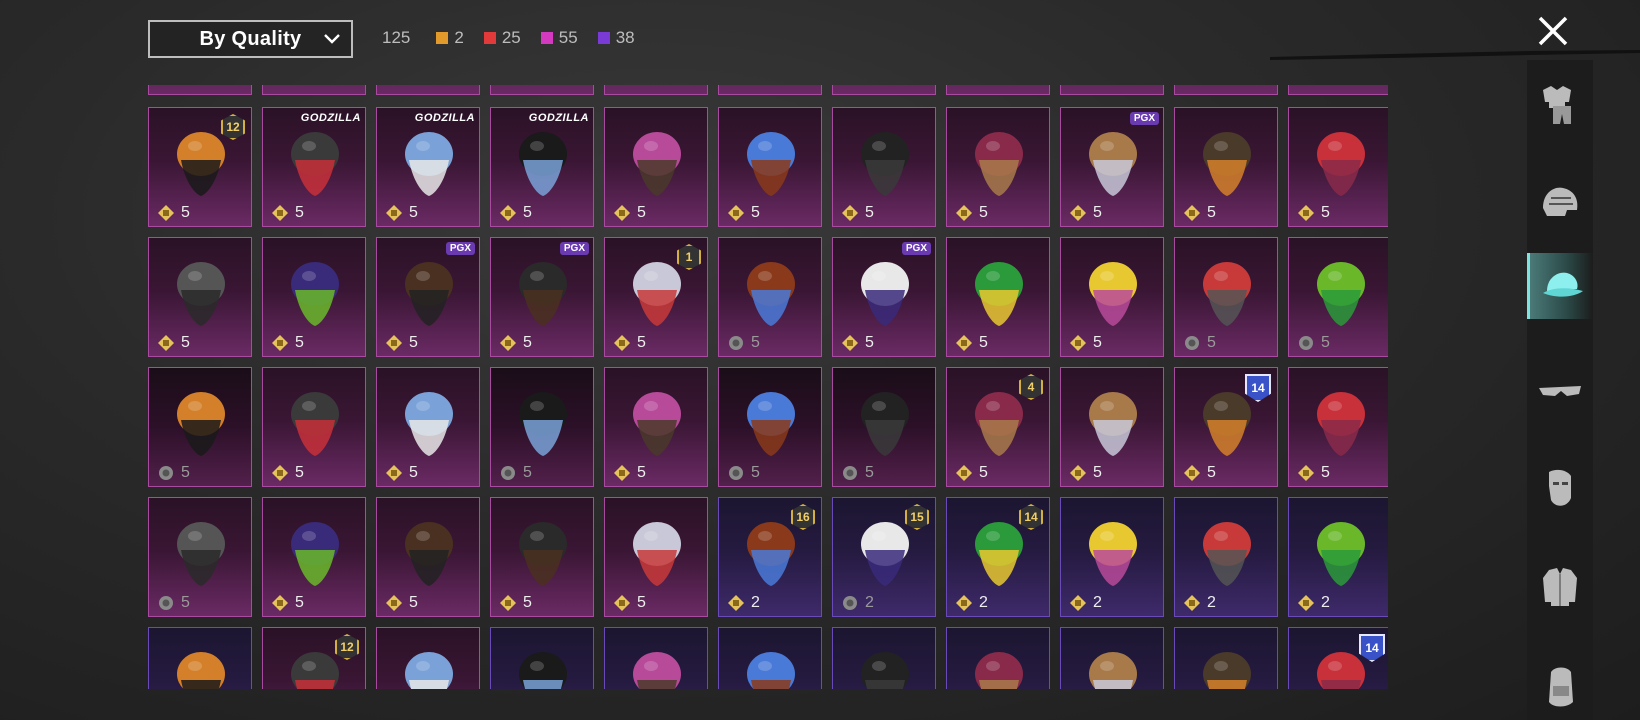 This screenshot has height=720, width=1640. I want to click on item-tile-pink-fluff-hair: 5, so click(998, 167).